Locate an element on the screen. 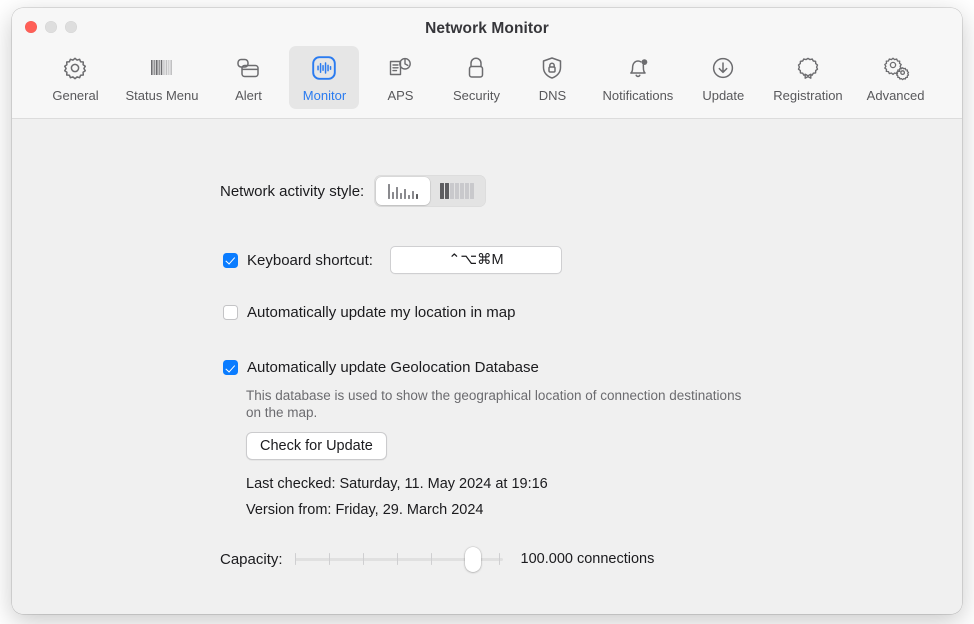  keyboard-shortcut-field: ⌃⌥⌘M is located at coordinates (475, 260).